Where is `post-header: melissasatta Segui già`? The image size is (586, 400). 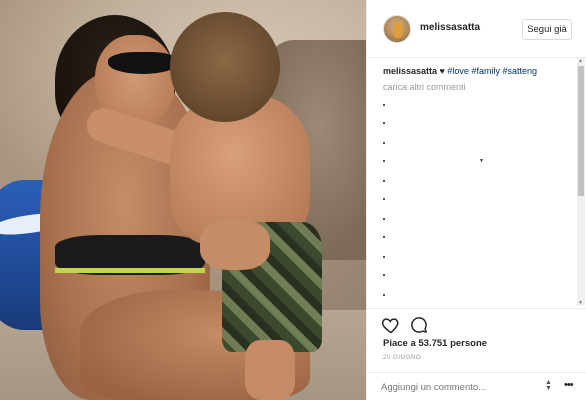
post-header: melissasatta Segui già is located at coordinates (476, 29).